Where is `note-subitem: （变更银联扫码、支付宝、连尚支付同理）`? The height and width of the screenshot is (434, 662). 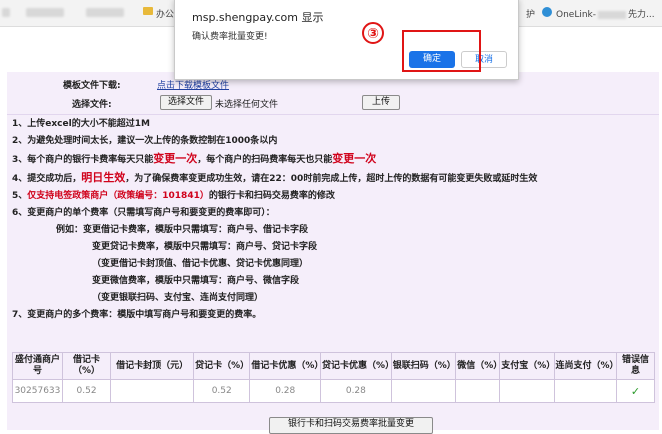 note-subitem: （变更银联扫码、支付宝、连尚支付同理） is located at coordinates (178, 298).